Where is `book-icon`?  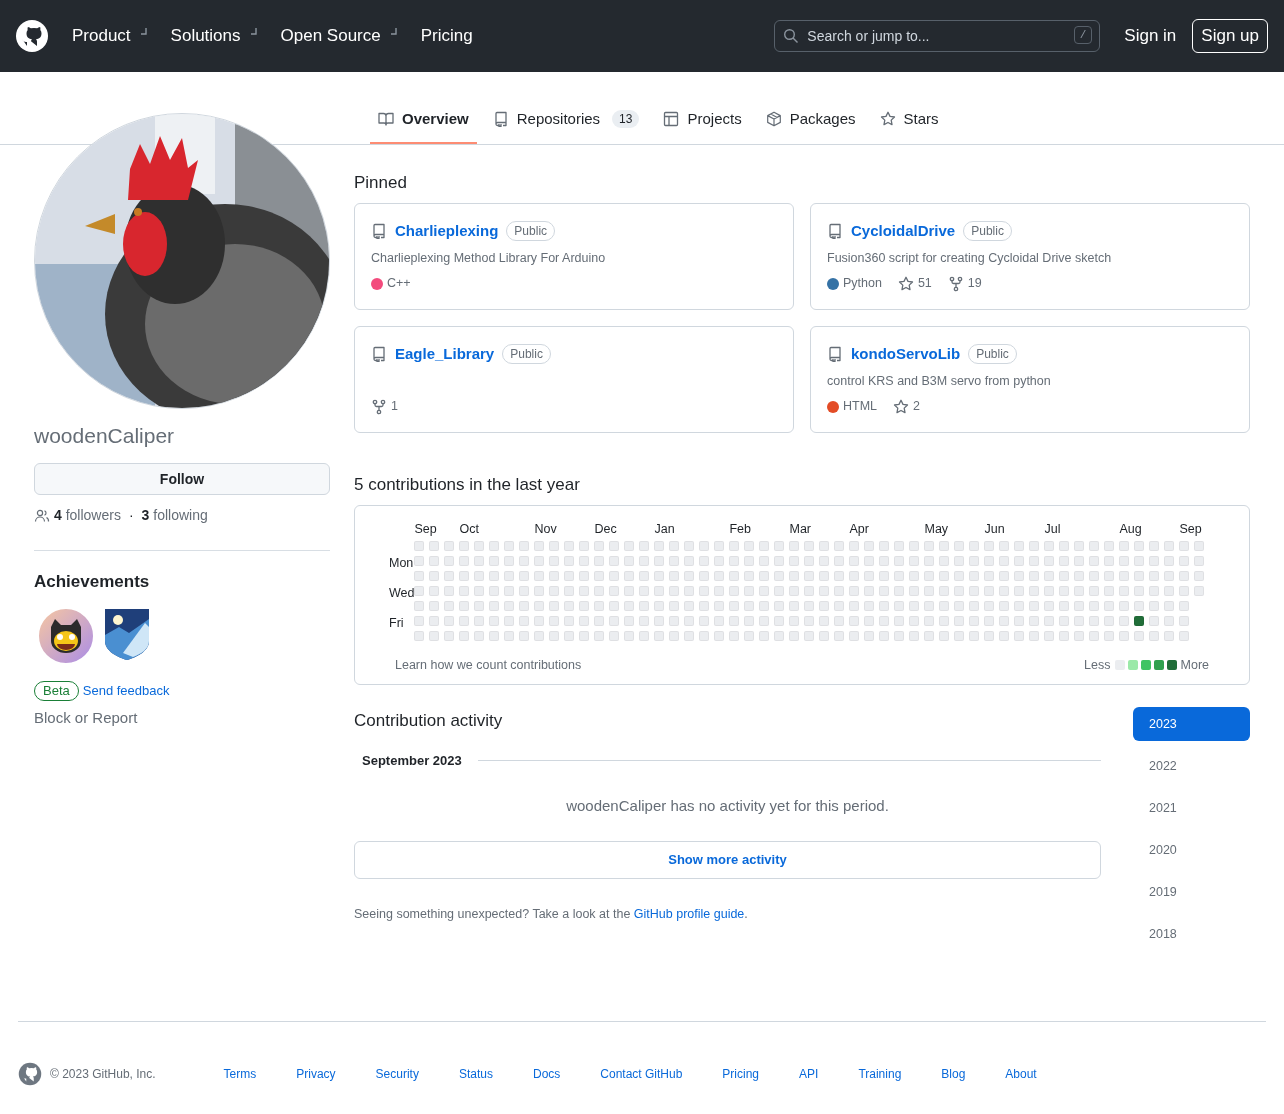 book-icon is located at coordinates (386, 119).